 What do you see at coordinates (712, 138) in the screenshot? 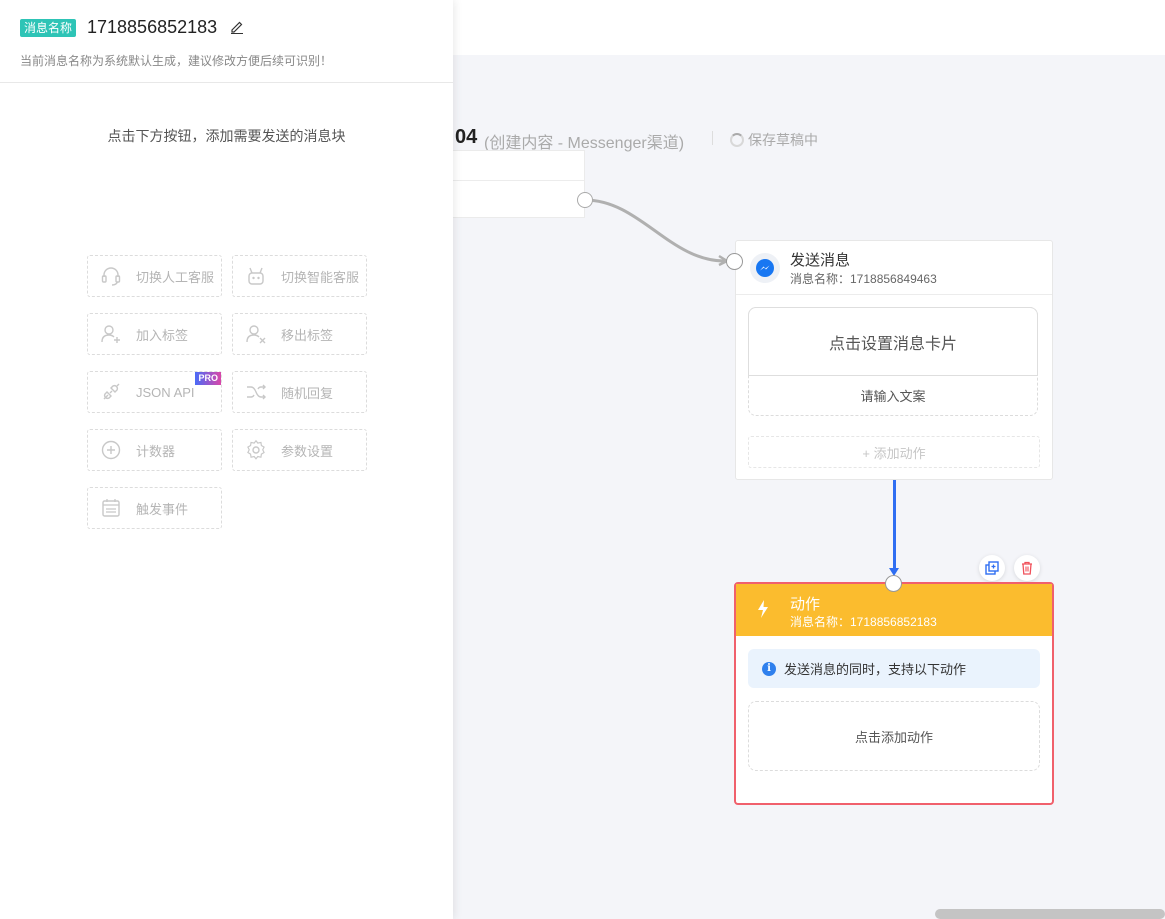
I see `divider` at bounding box center [712, 138].